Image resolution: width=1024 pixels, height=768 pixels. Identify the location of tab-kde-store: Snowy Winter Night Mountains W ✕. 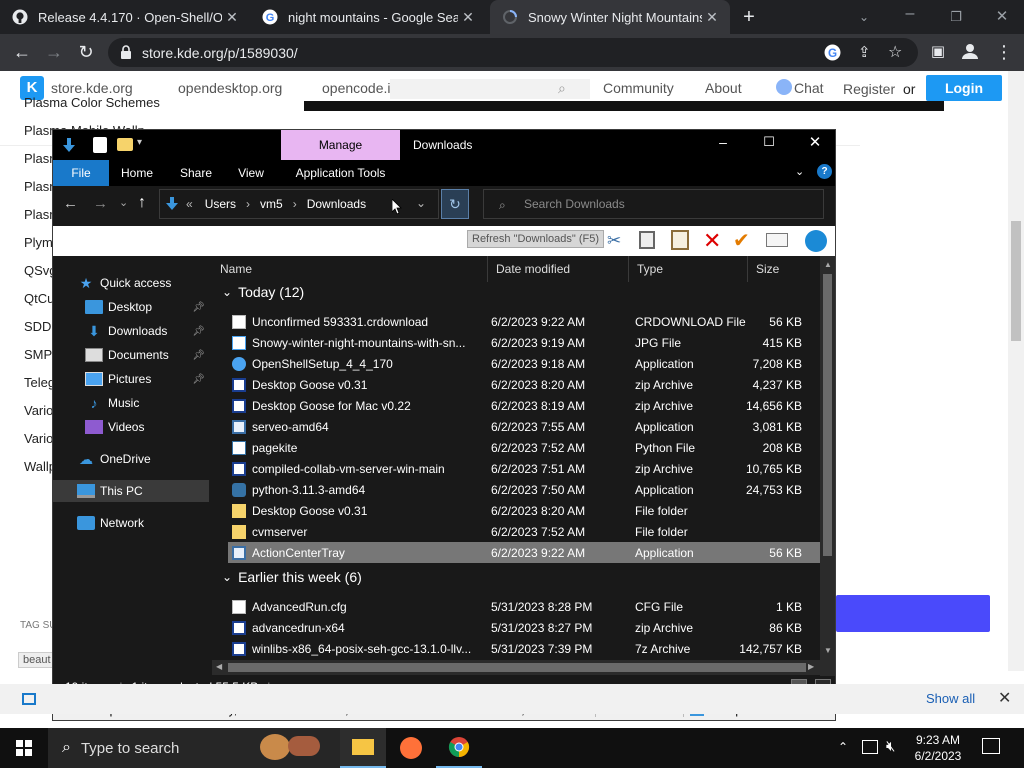
(610, 17).